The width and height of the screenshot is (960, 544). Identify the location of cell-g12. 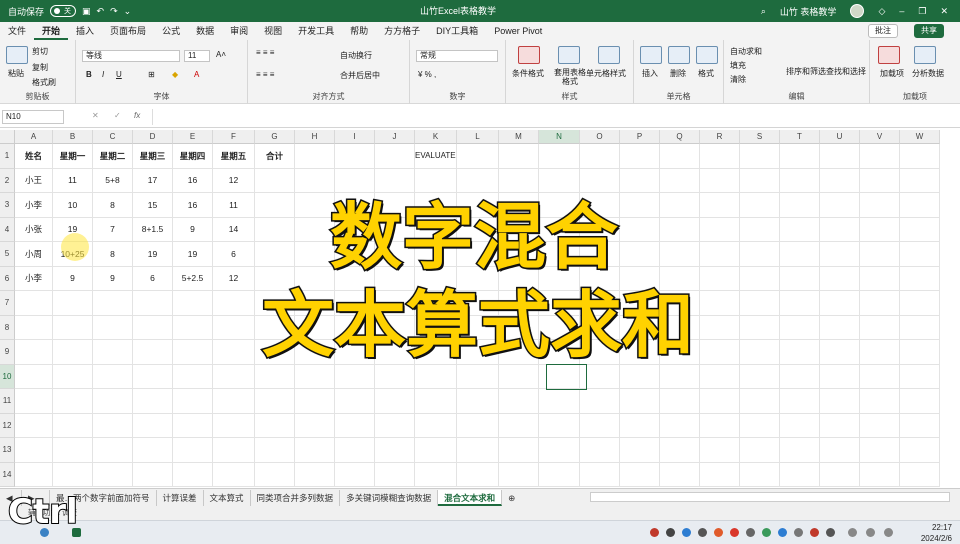
(275, 425).